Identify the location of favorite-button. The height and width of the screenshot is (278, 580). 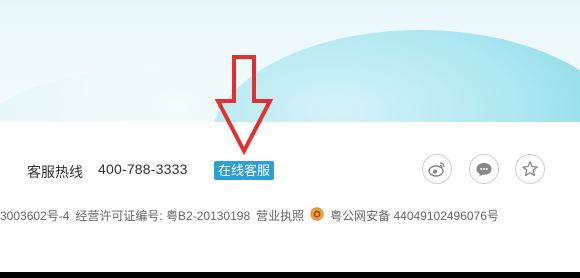
(530, 169).